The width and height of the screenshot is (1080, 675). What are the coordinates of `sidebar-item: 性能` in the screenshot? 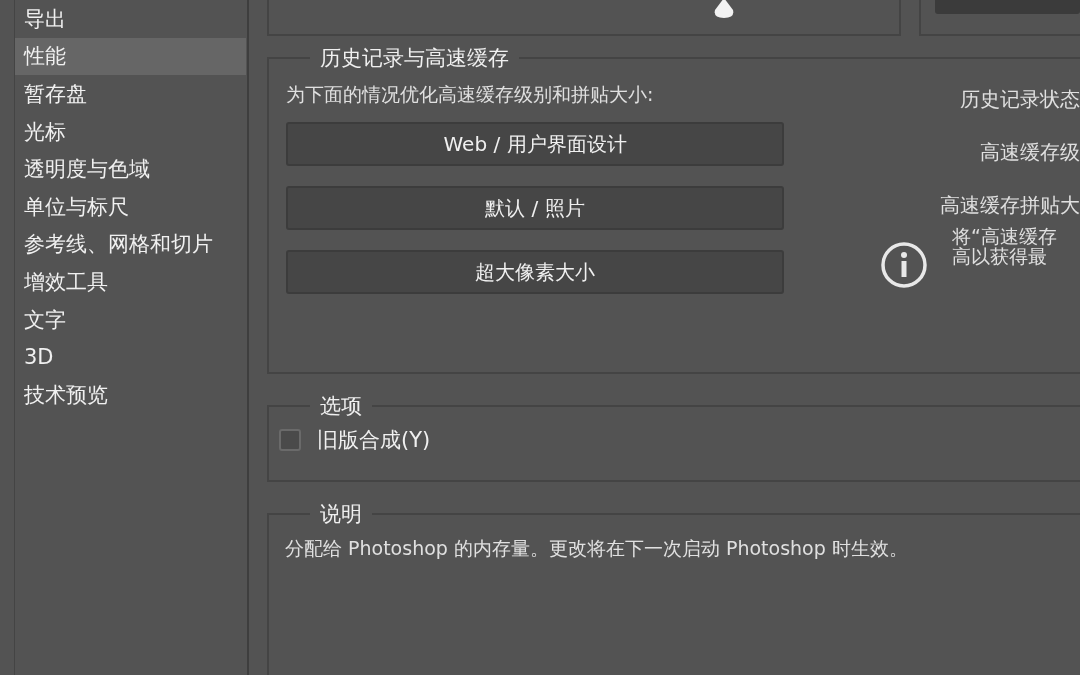 It's located at (130, 56).